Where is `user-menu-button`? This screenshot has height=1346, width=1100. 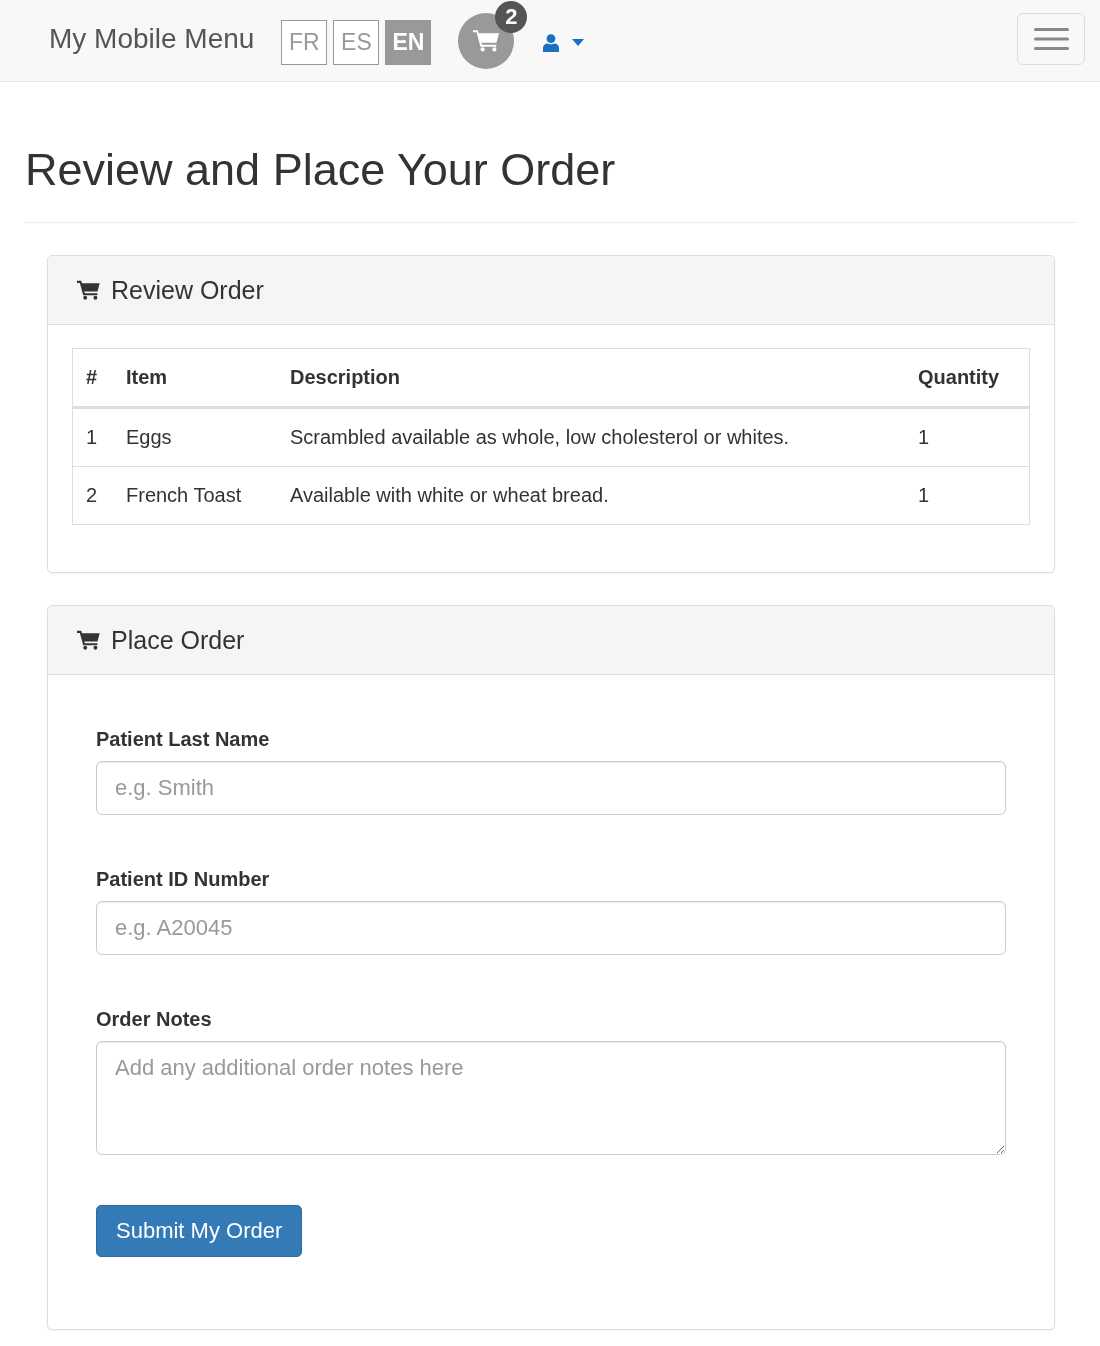 user-menu-button is located at coordinates (564, 42).